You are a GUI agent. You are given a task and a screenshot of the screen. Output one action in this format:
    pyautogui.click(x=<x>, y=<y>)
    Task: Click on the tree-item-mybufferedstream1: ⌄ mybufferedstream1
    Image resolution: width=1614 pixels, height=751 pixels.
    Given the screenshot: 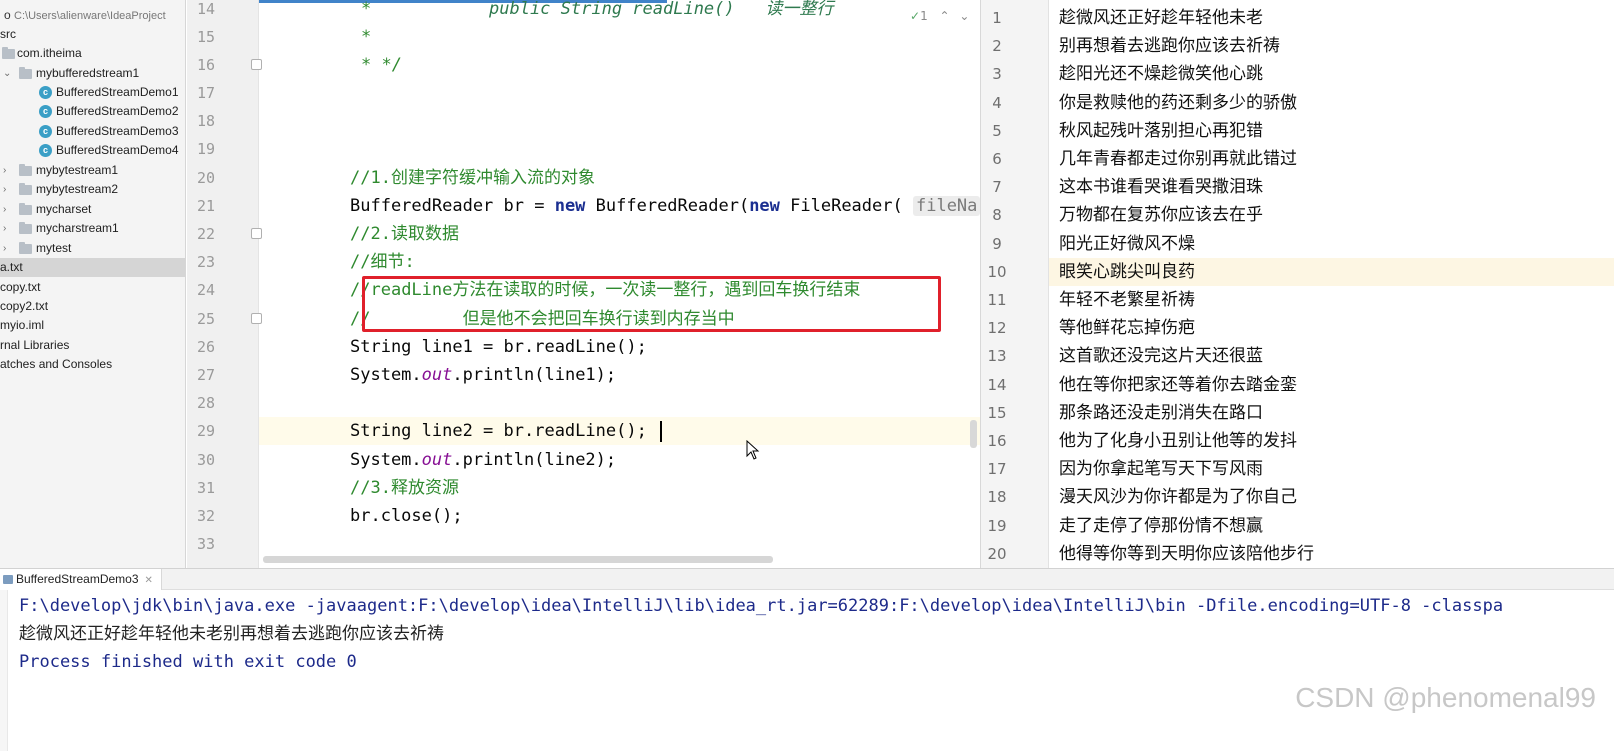 What is the action you would take?
    pyautogui.click(x=92, y=73)
    